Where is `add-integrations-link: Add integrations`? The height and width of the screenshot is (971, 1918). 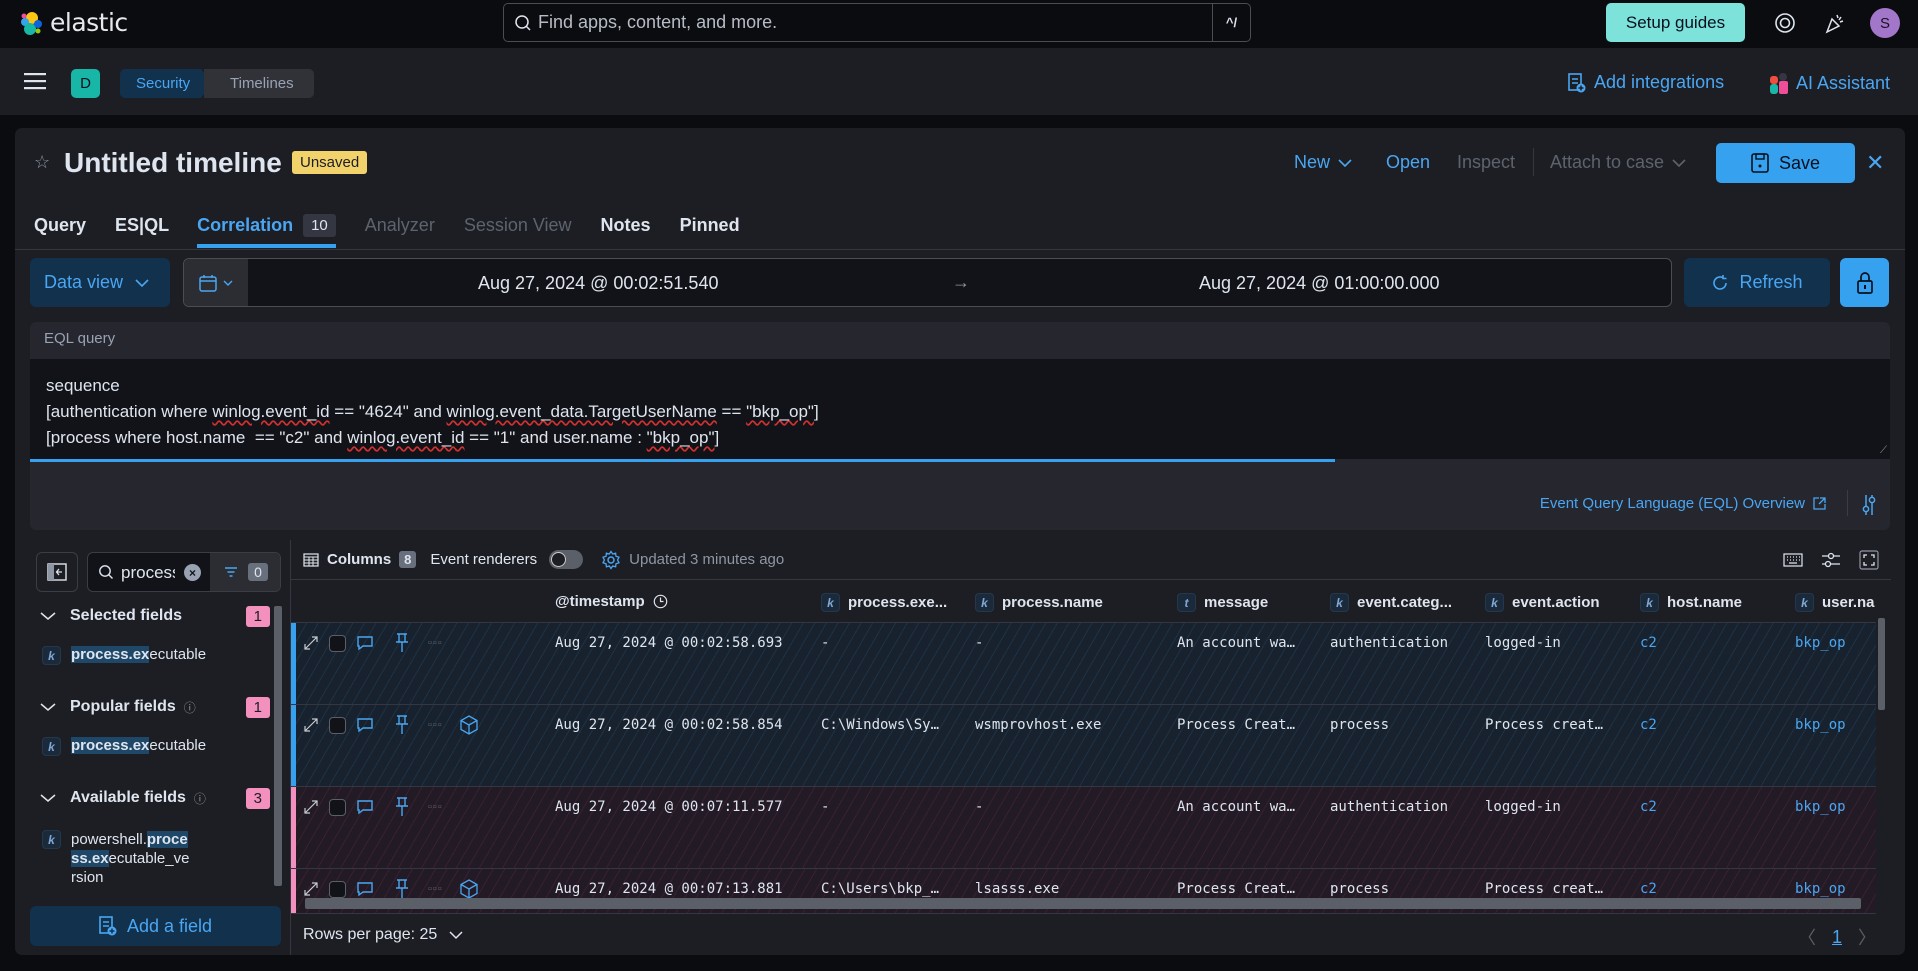
add-integrations-link: Add integrations is located at coordinates (1646, 82).